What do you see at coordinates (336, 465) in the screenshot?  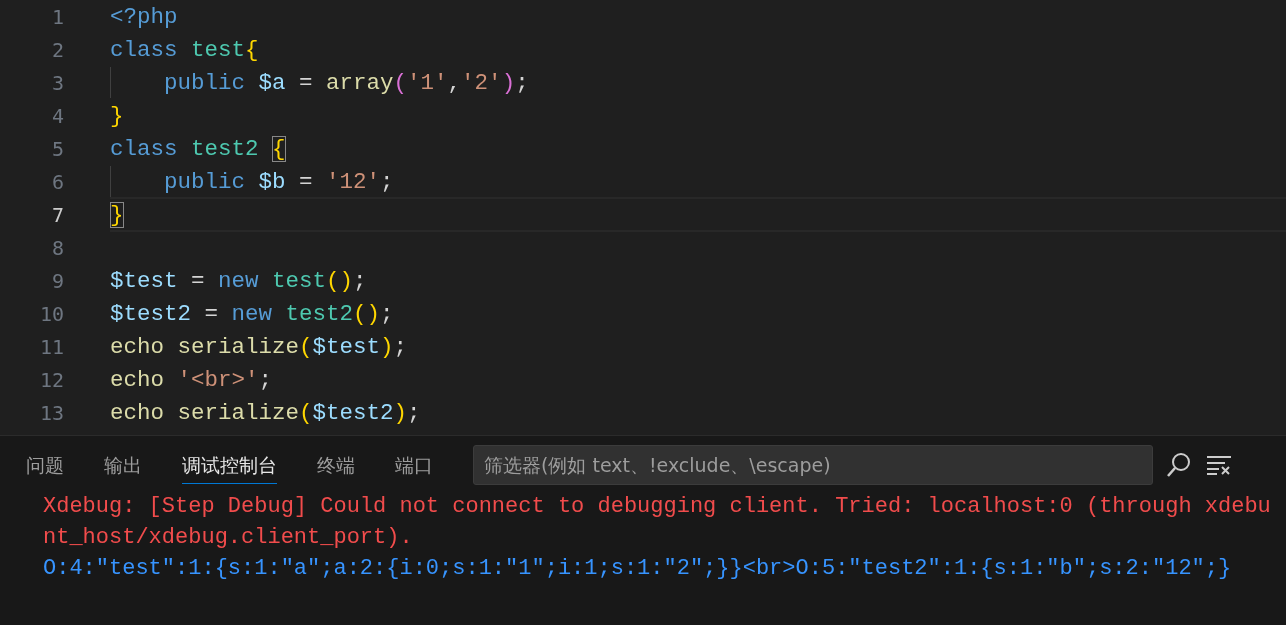 I see `panel-tab: 终端` at bounding box center [336, 465].